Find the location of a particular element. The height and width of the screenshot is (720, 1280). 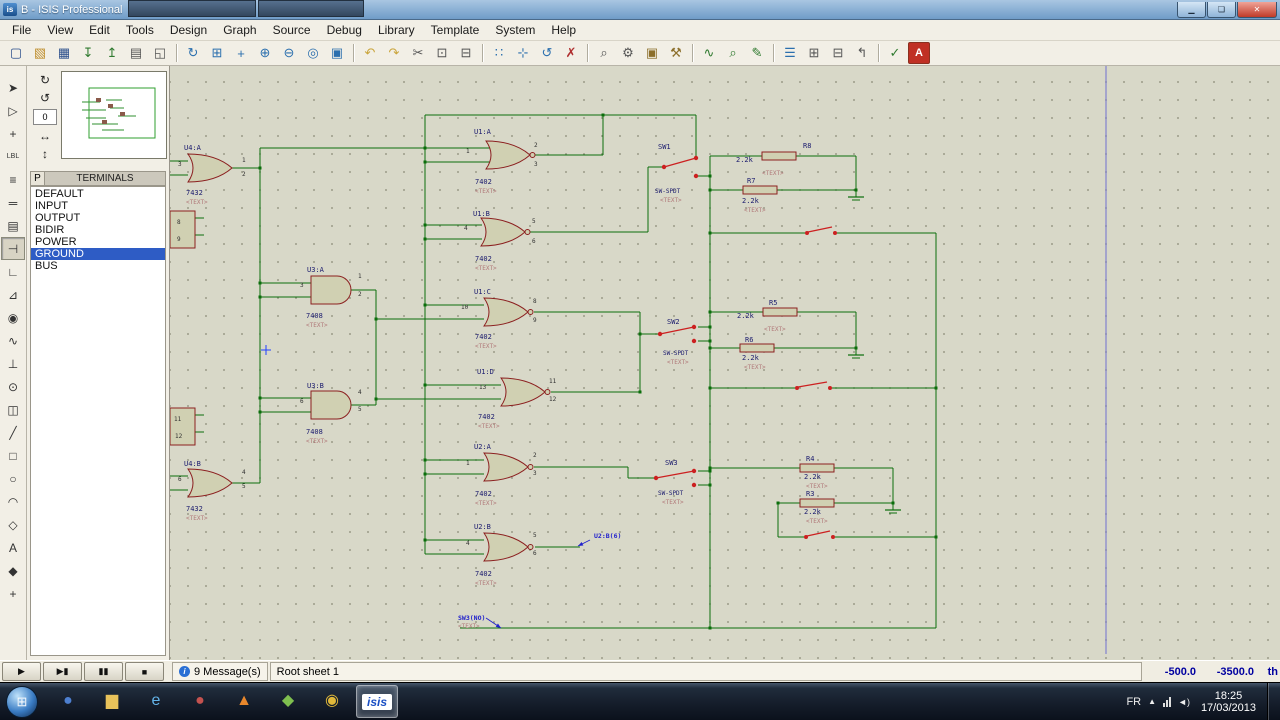

internet-explorer-taskbar-button: e is located at coordinates (156, 700).